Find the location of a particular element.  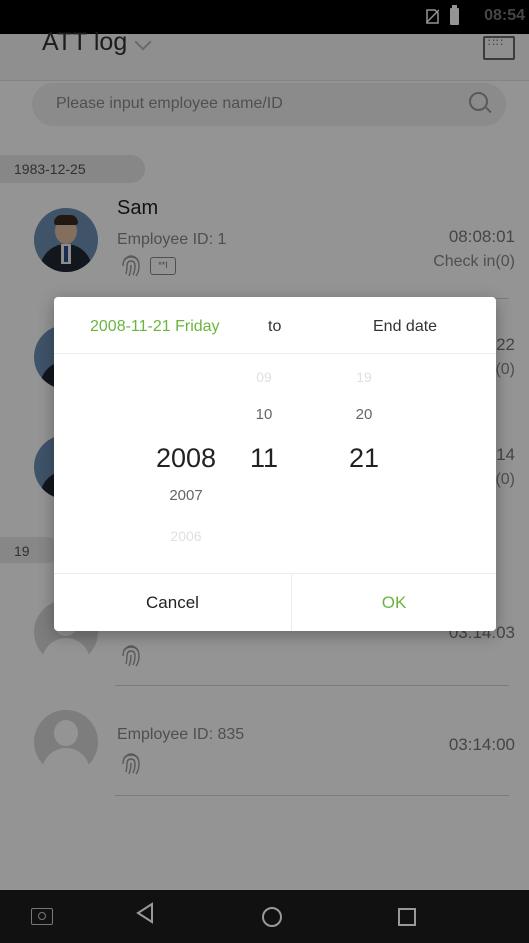

date-range-header: 2008-11-21 Friday to End date is located at coordinates (275, 325).